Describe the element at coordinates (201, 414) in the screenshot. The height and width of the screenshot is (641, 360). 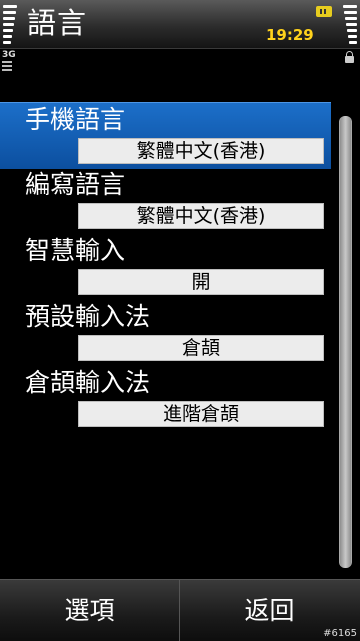
I see `setting-value: 進階倉頡` at that location.